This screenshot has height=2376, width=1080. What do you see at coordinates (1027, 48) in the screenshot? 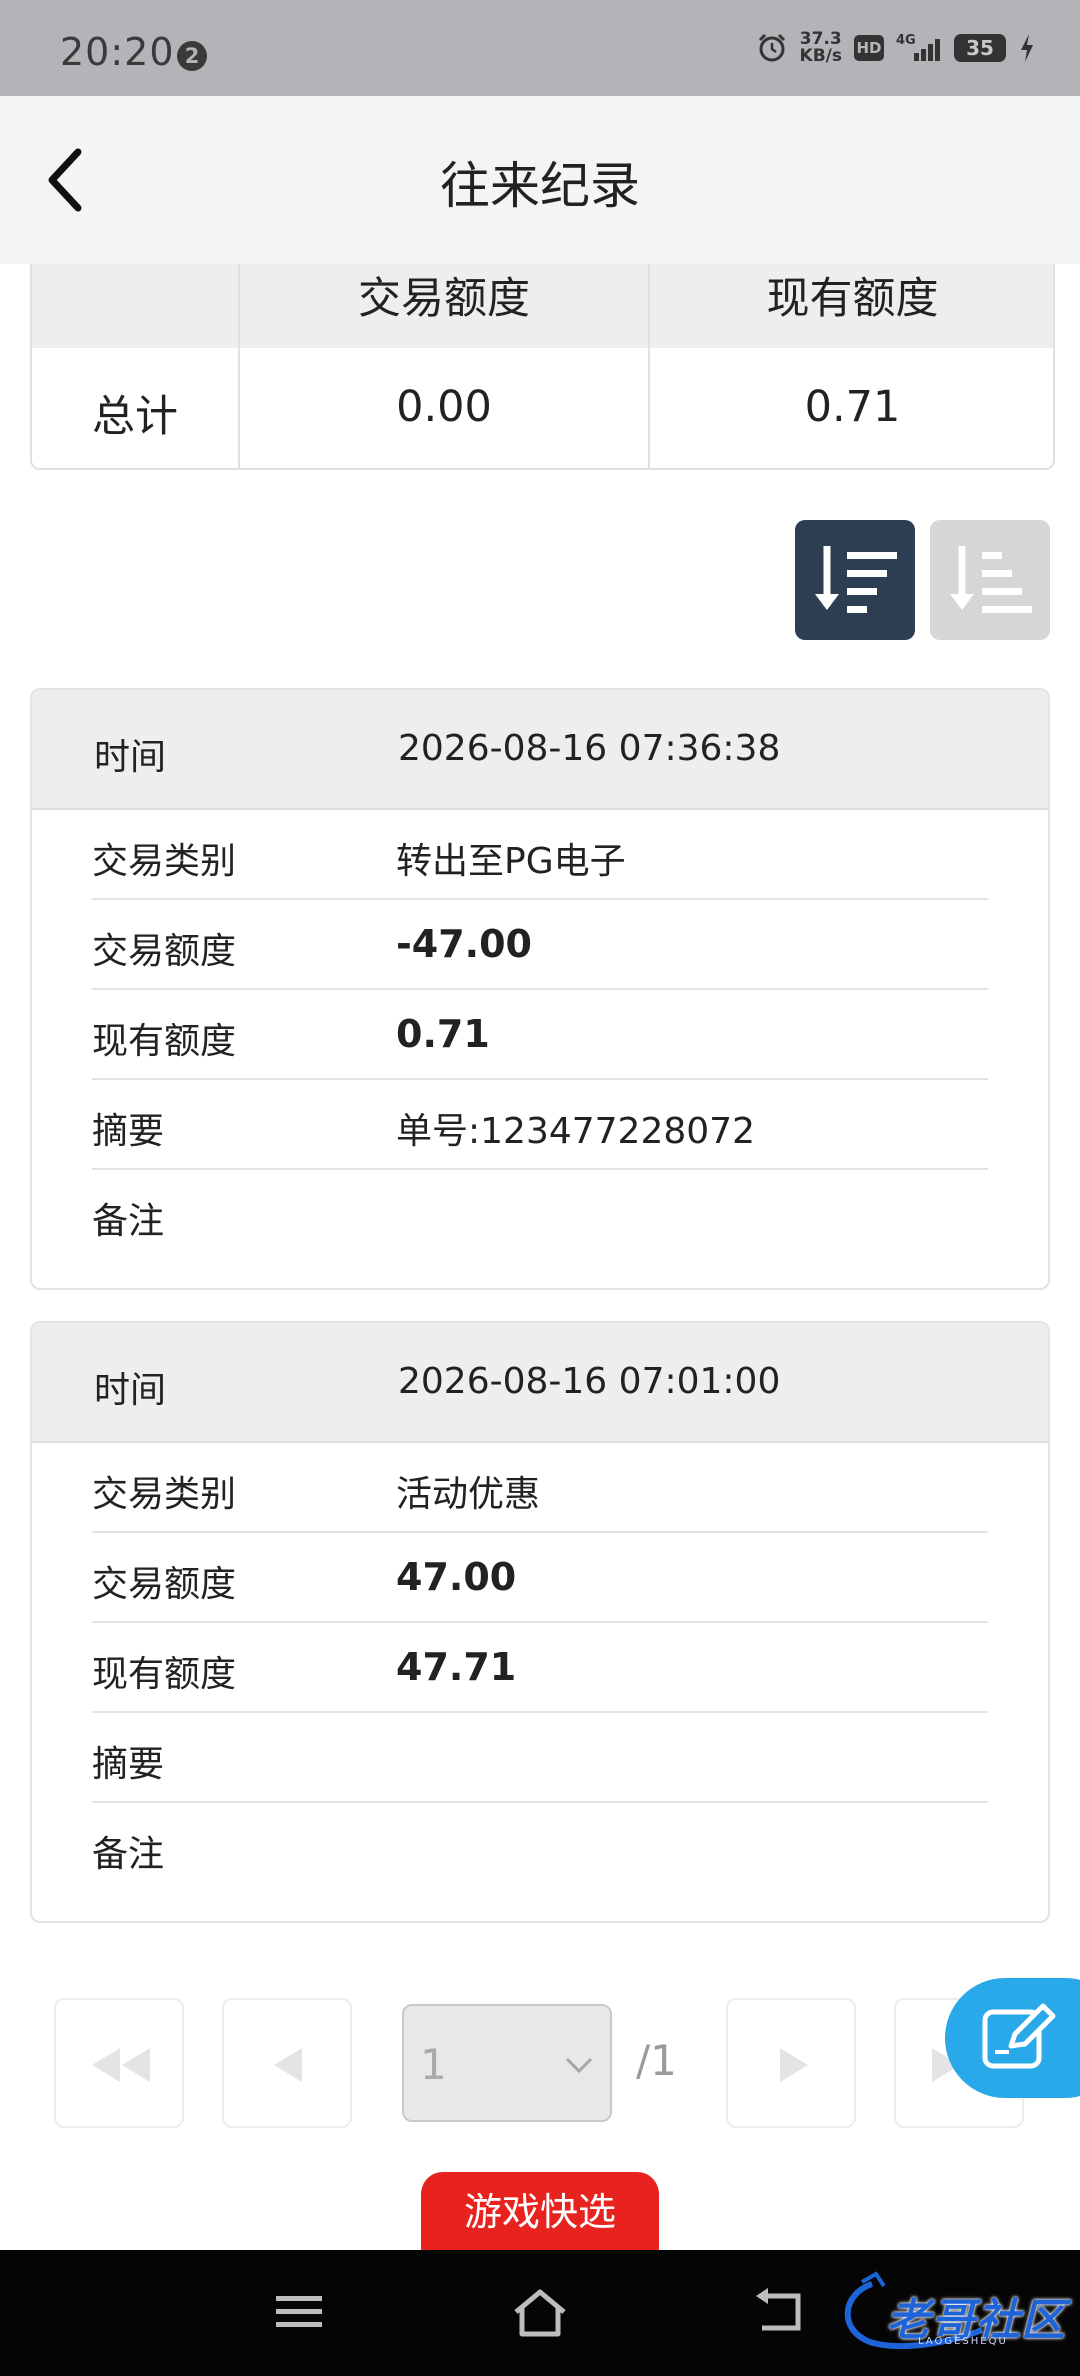
I see `charging-icon` at bounding box center [1027, 48].